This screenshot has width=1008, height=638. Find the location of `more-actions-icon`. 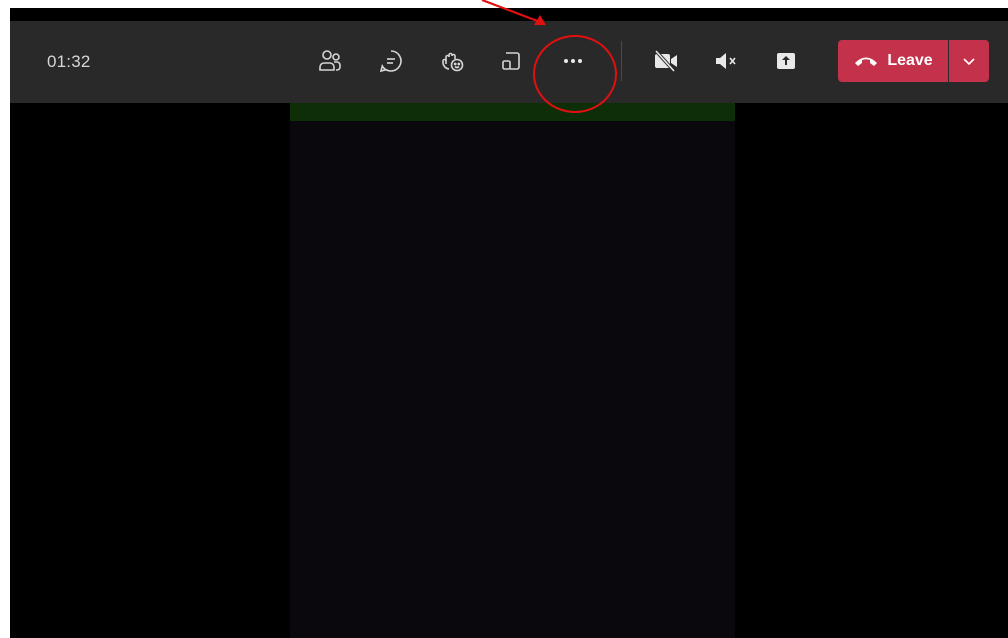

more-actions-icon is located at coordinates (573, 61).